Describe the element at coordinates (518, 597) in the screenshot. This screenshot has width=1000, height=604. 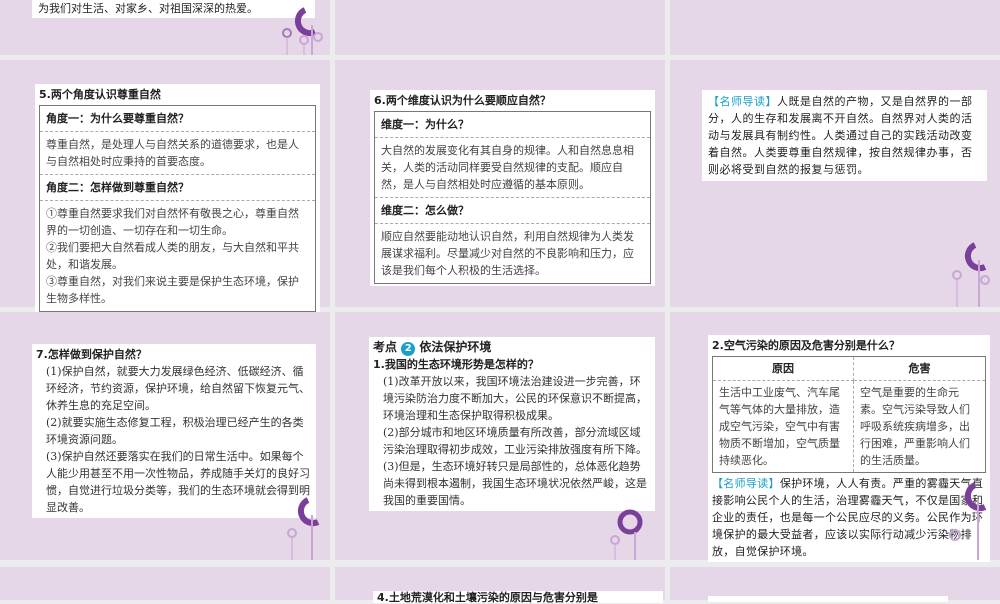
I see `section-title: 4.土地荒漠化和土壤污染的原因与危害分别是` at that location.